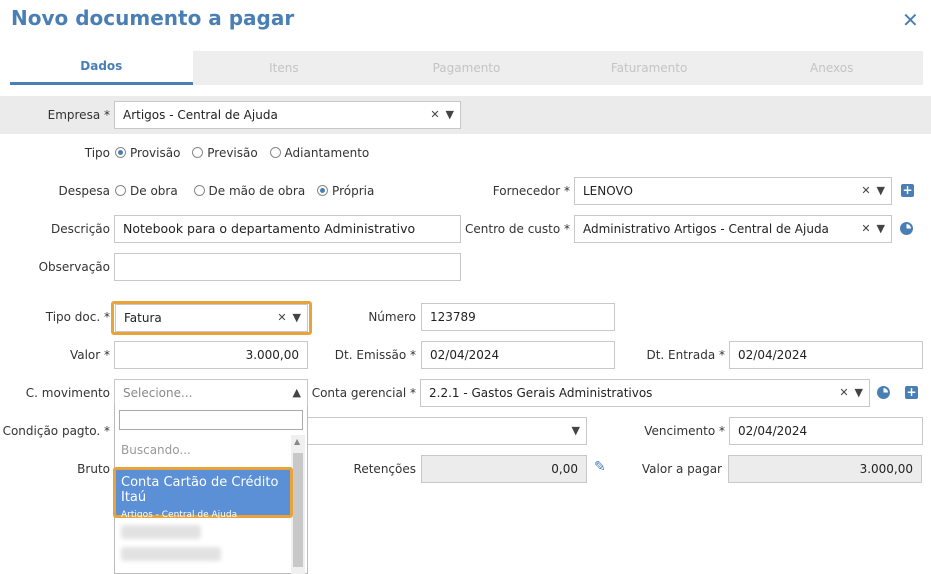  I want to click on option-subtitle: Artigos - Central de Ajuda, so click(179, 515).